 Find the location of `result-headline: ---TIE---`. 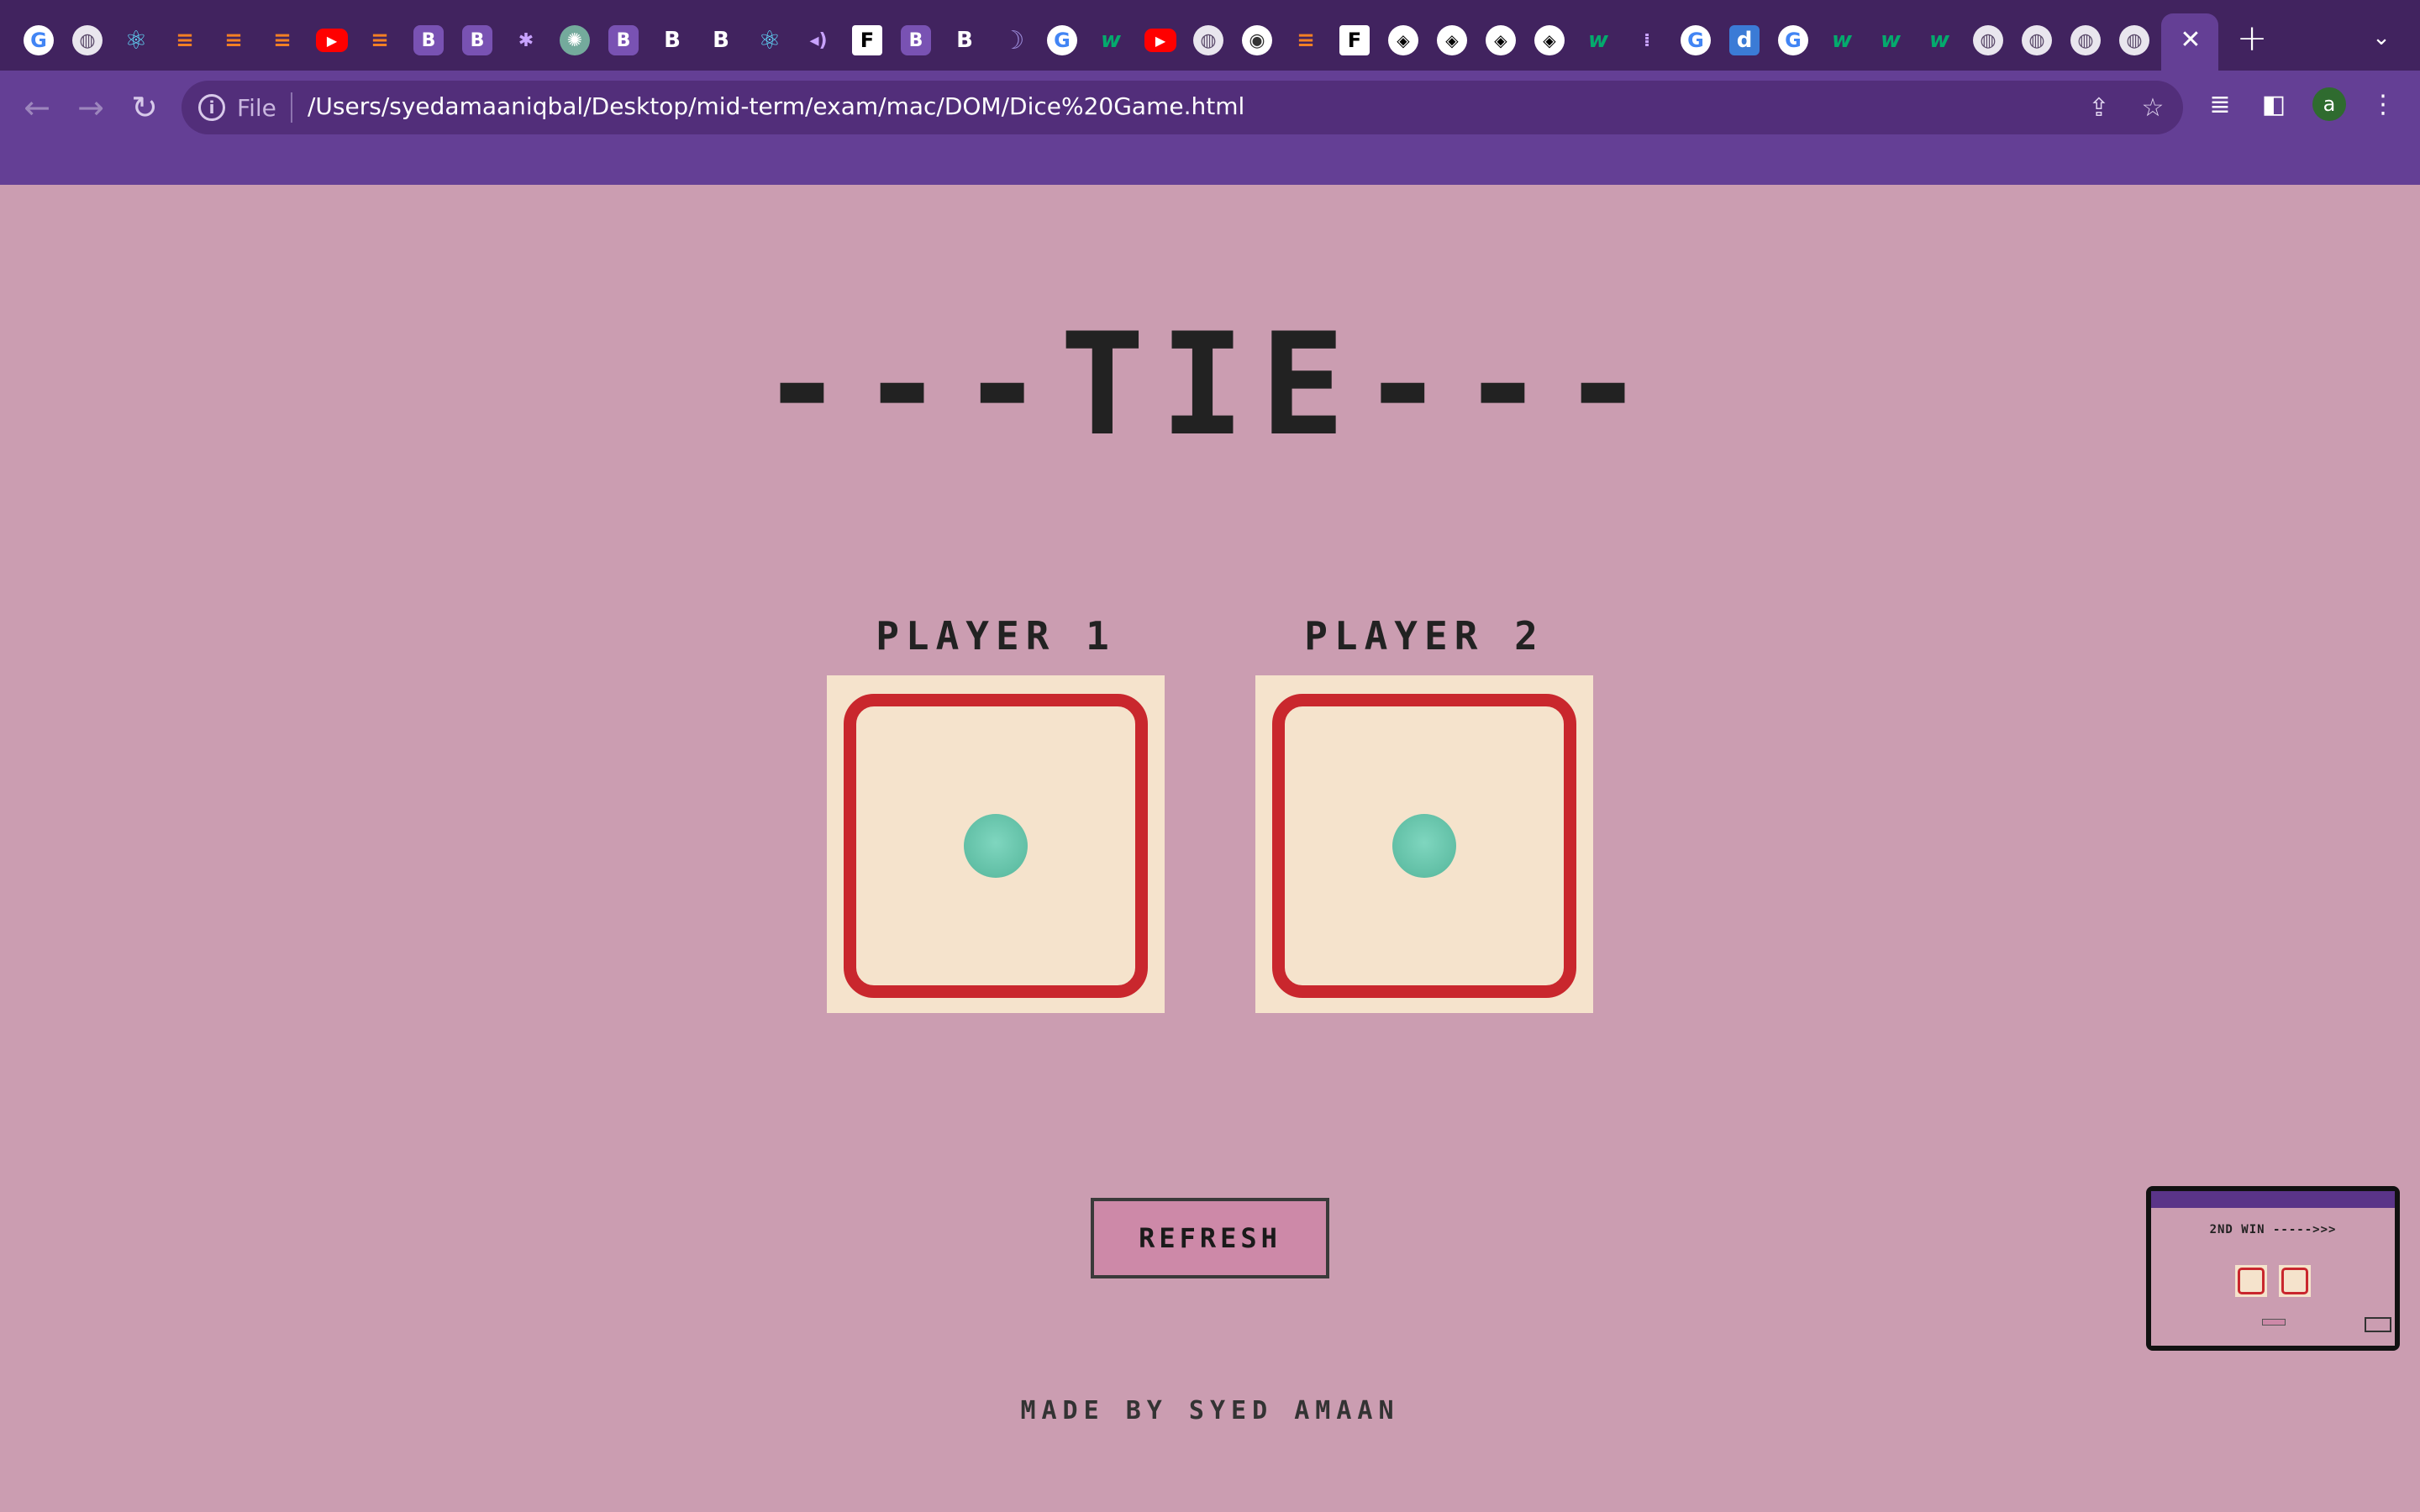

result-headline: ---TIE--- is located at coordinates (1210, 384).